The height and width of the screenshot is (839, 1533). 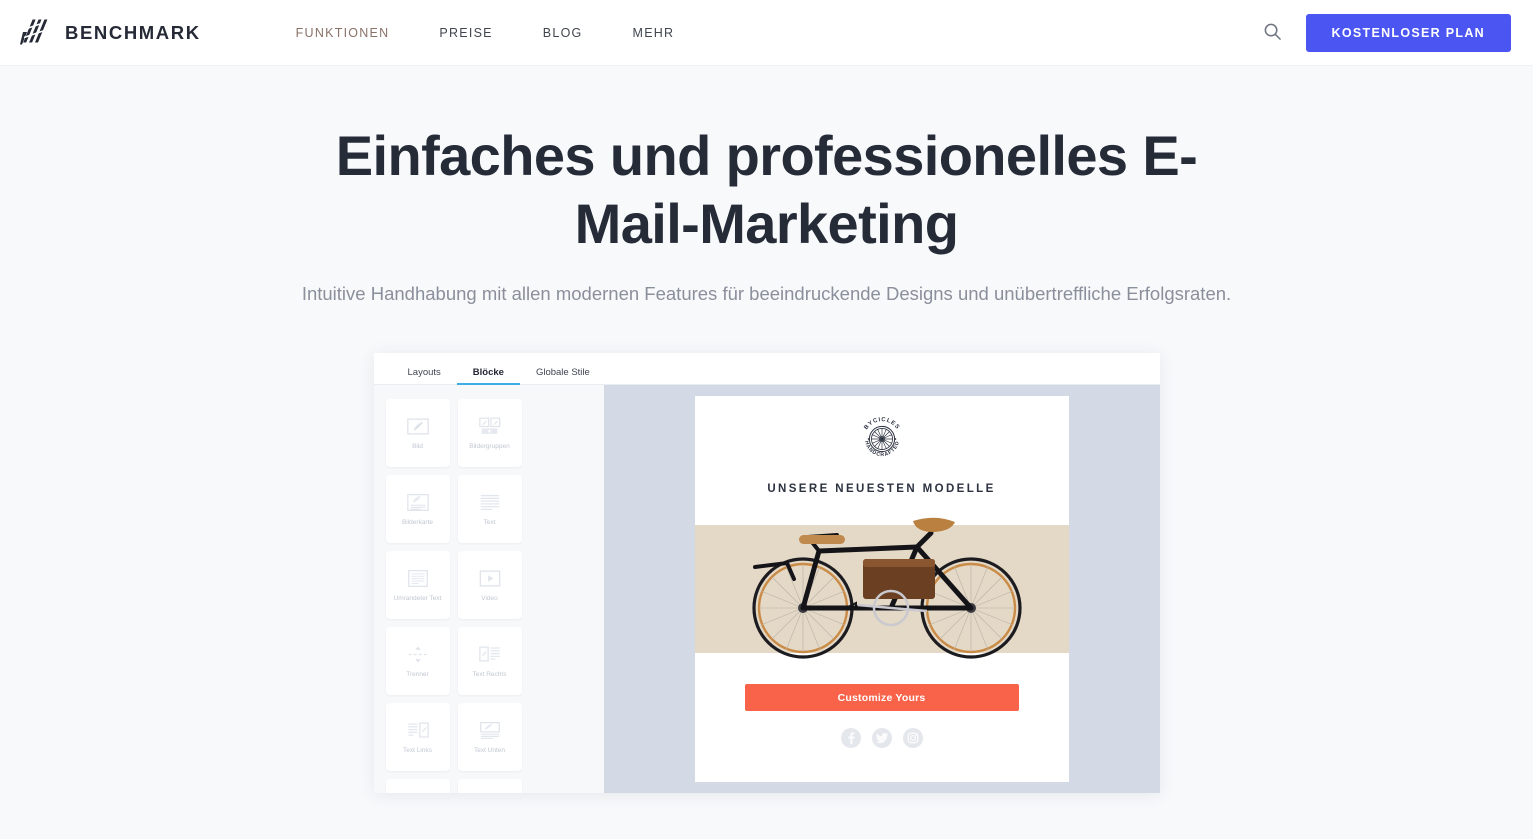 I want to click on block-label: Bildergruppen, so click(x=489, y=446).